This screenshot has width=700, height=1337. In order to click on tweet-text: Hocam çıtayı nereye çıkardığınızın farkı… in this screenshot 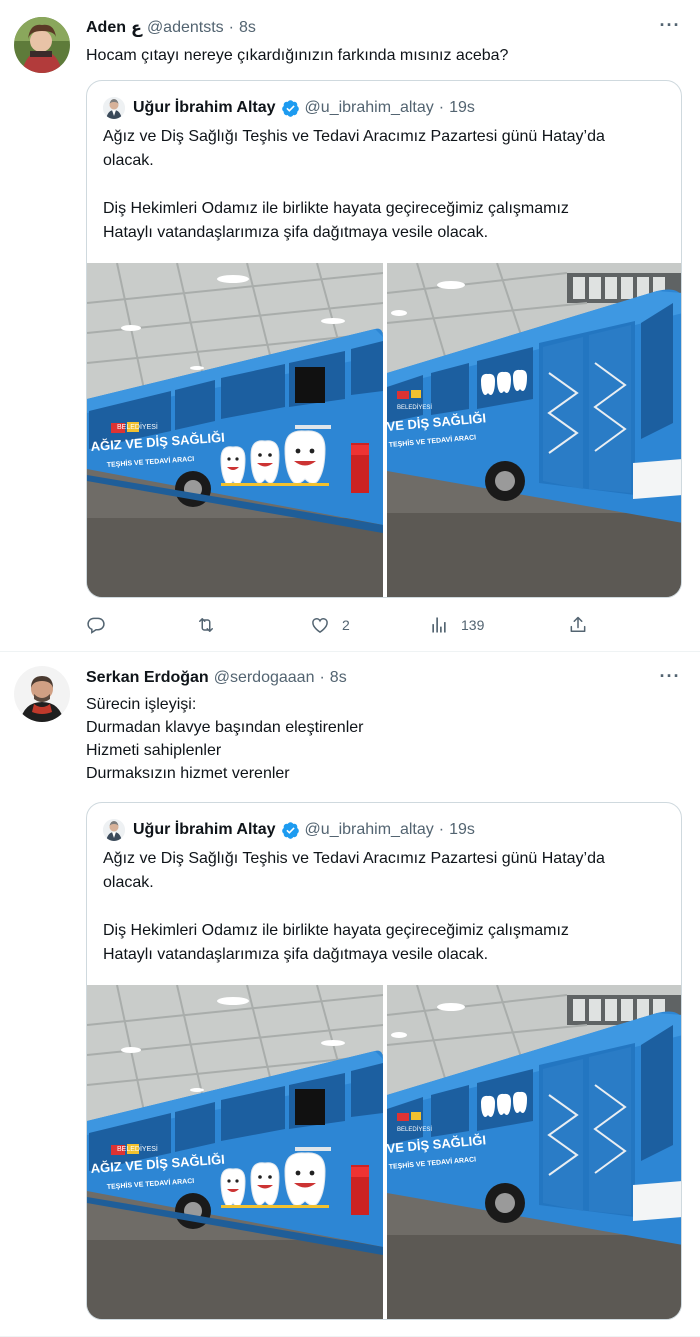, I will do `click(383, 55)`.